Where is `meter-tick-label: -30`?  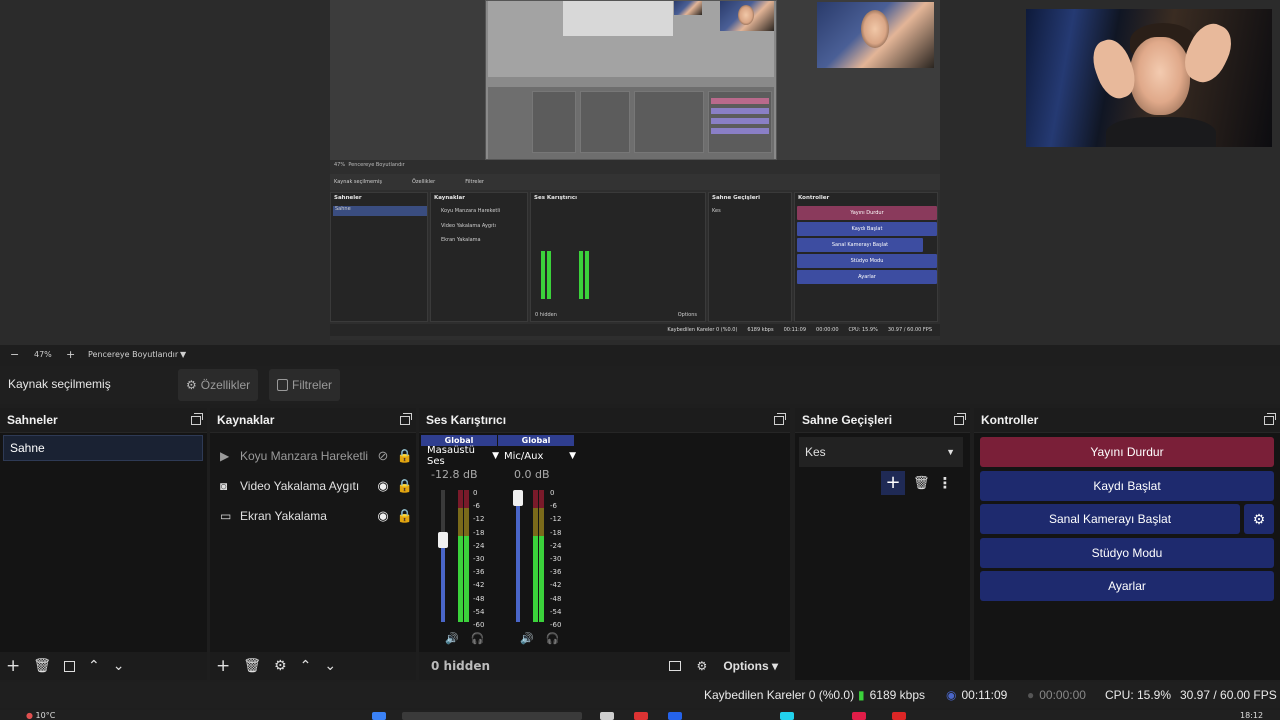 meter-tick-label: -30 is located at coordinates (479, 559).